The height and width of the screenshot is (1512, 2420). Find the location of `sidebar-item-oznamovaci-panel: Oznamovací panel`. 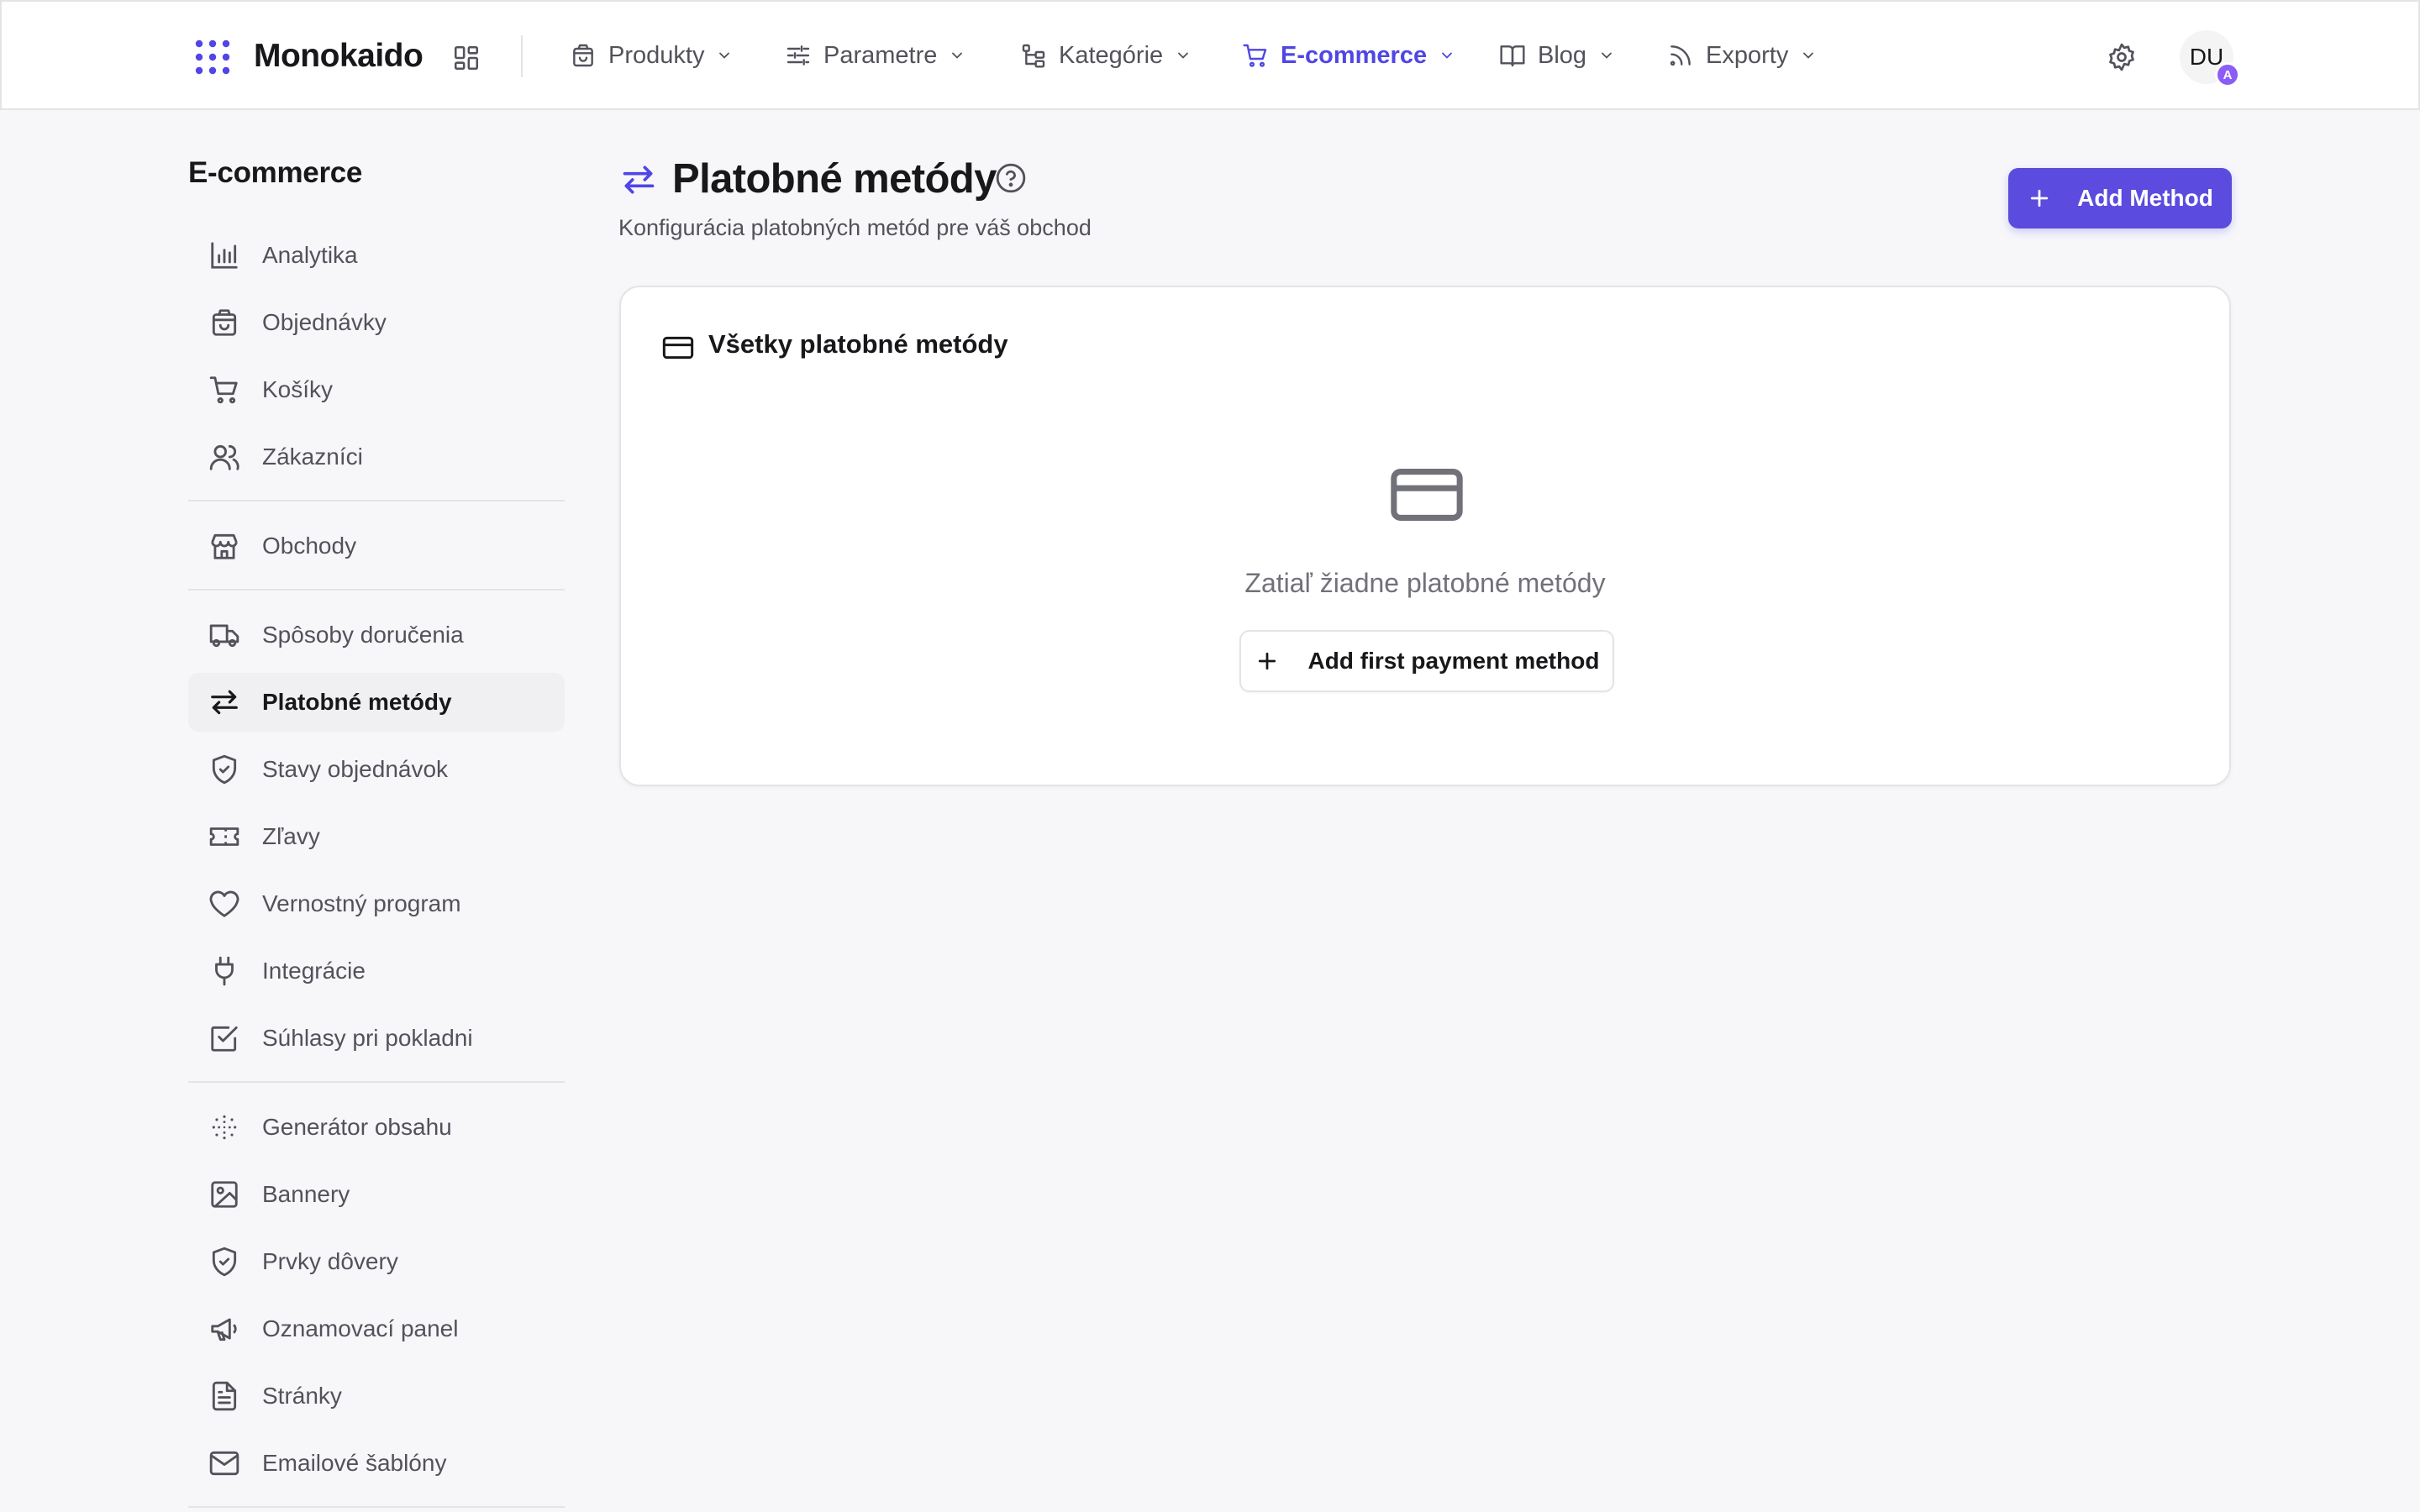

sidebar-item-oznamovaci-panel: Oznamovací panel is located at coordinates (376, 1328).